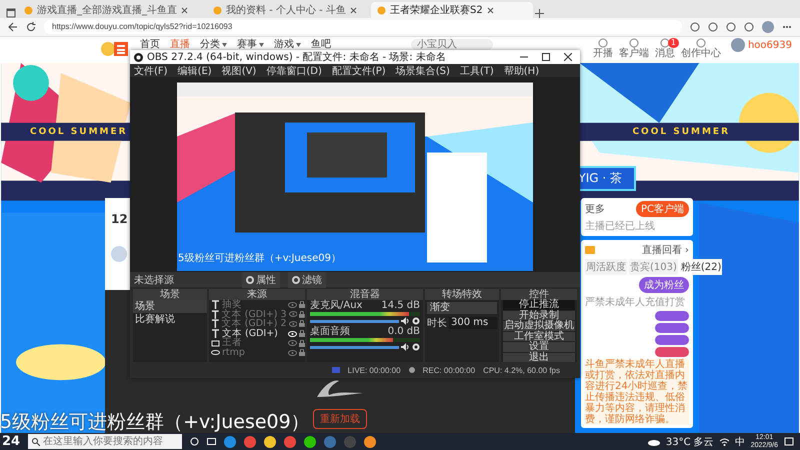 The height and width of the screenshot is (450, 800). Describe the element at coordinates (787, 27) in the screenshot. I see `more-icon` at that location.